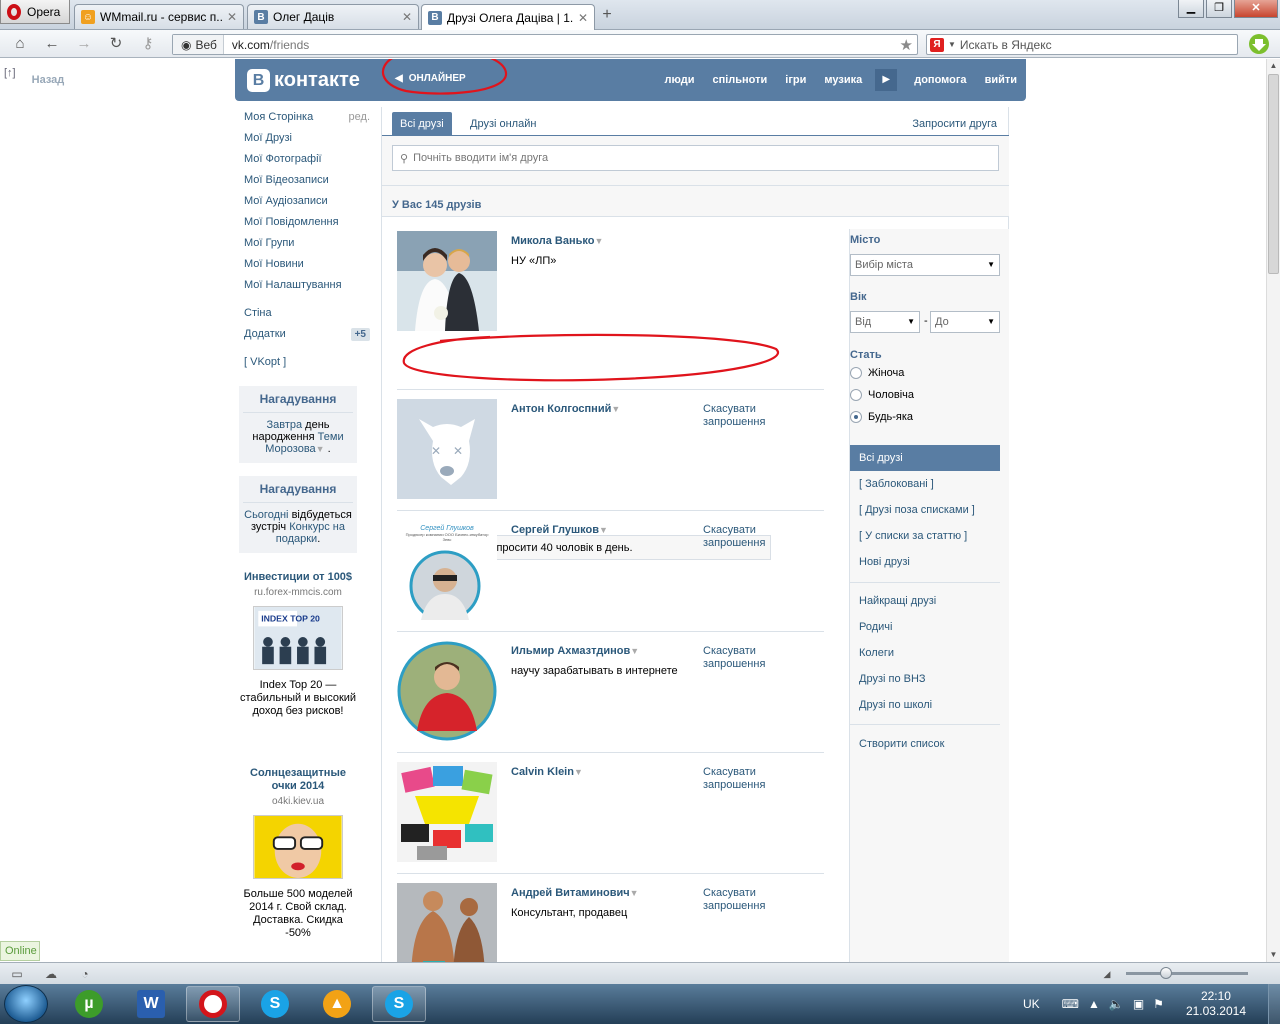  Describe the element at coordinates (925, 562) in the screenshot. I see `list-new-friends: Нові друзі` at that location.